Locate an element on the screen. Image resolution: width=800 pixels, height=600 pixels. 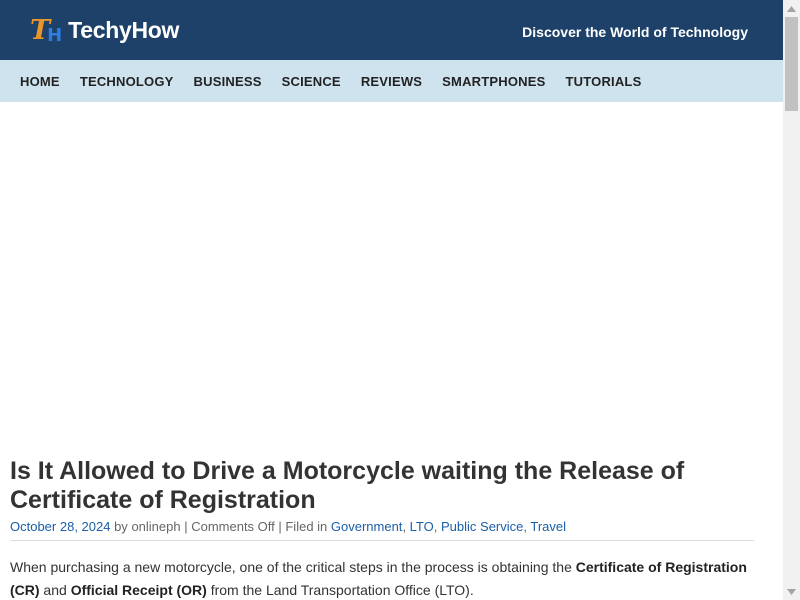
filed-in-label: | Filed in is located at coordinates (302, 526).